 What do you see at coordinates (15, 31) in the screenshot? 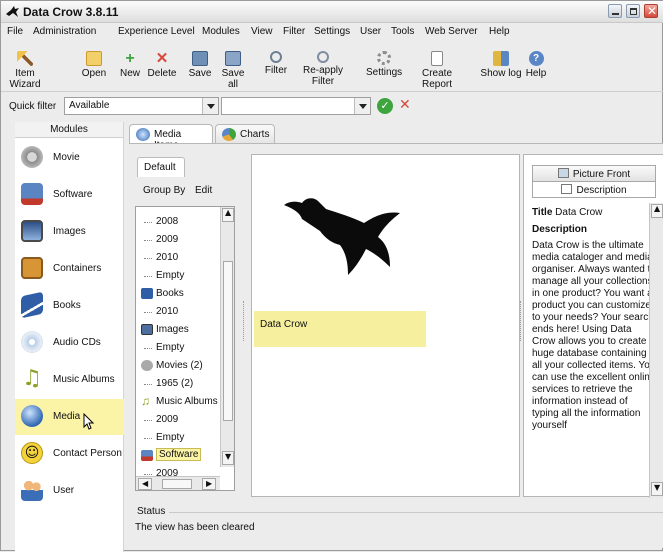
I see `menu-file: File` at bounding box center [15, 31].